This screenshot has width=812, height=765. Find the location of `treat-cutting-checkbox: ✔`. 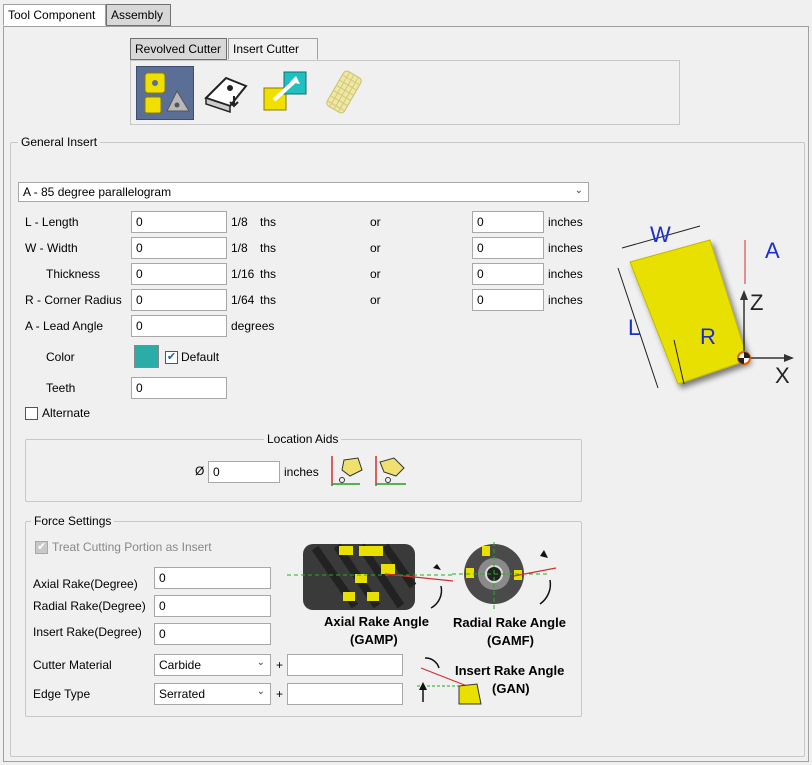

treat-cutting-checkbox: ✔ is located at coordinates (41, 547).